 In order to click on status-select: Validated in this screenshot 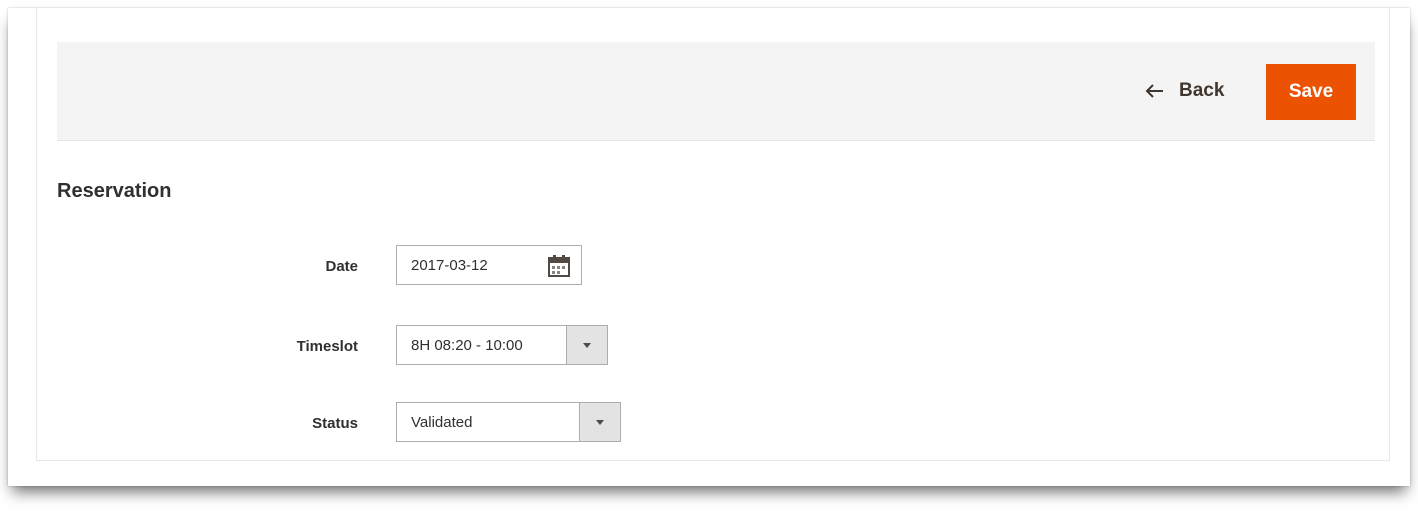, I will do `click(508, 422)`.